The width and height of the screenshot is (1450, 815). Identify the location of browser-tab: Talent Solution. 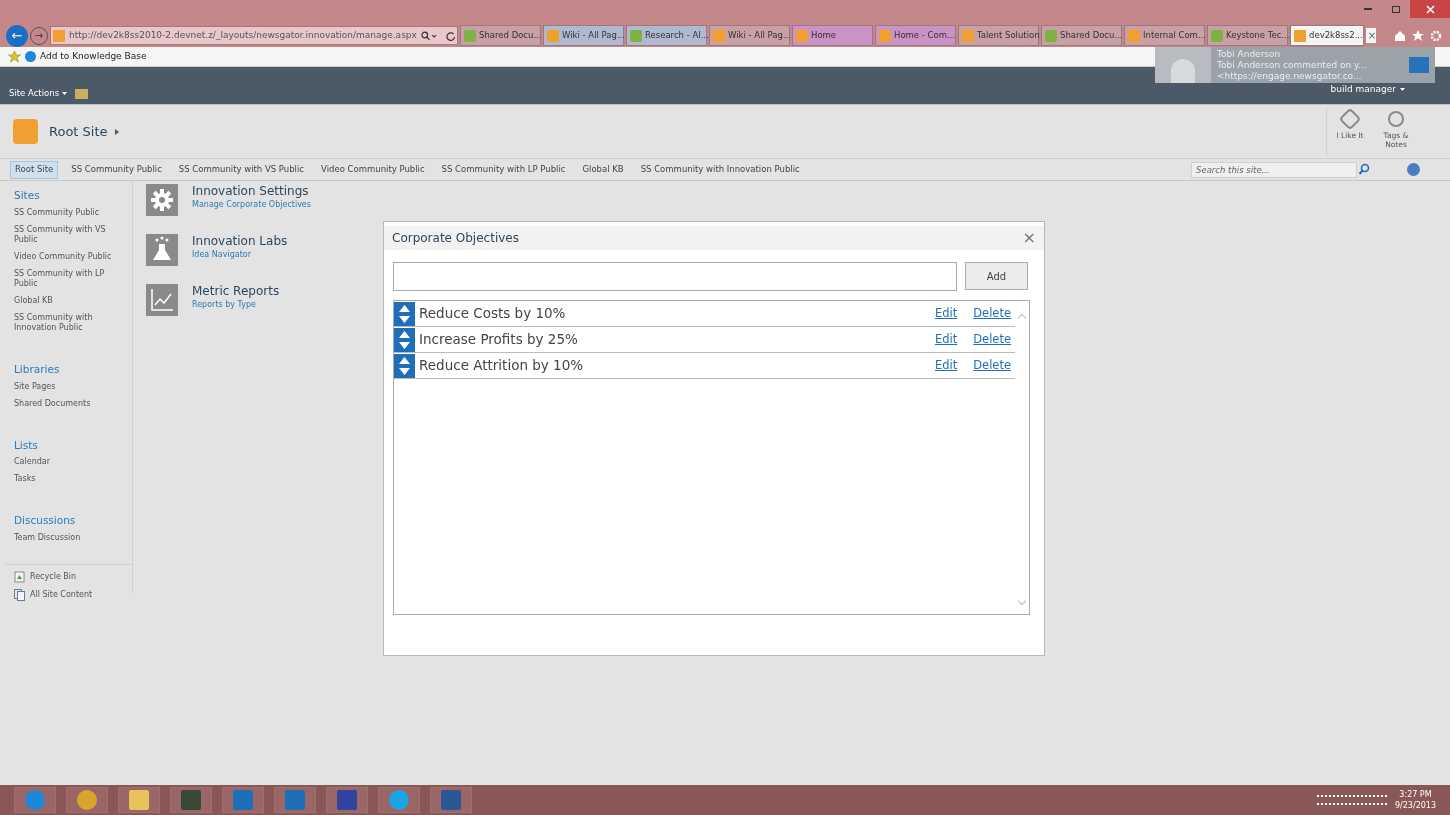
(998, 35).